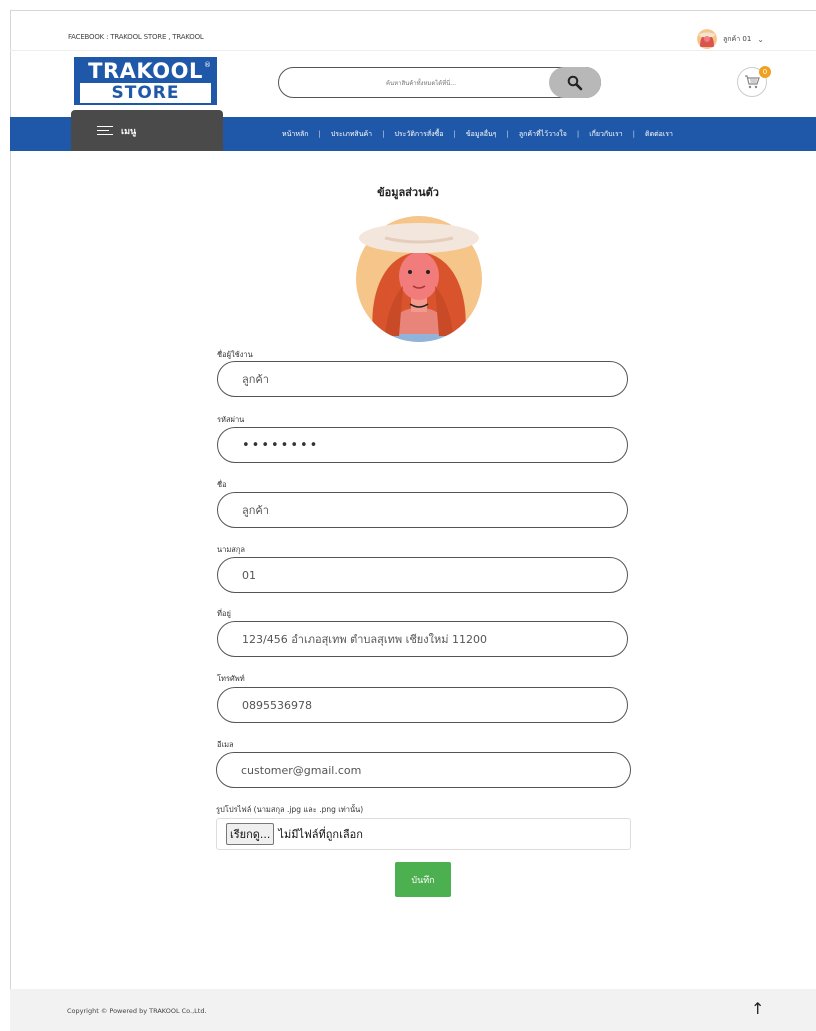 The image size is (816, 1031). Describe the element at coordinates (760, 39) in the screenshot. I see `chevron-down-icon: ⌄` at that location.